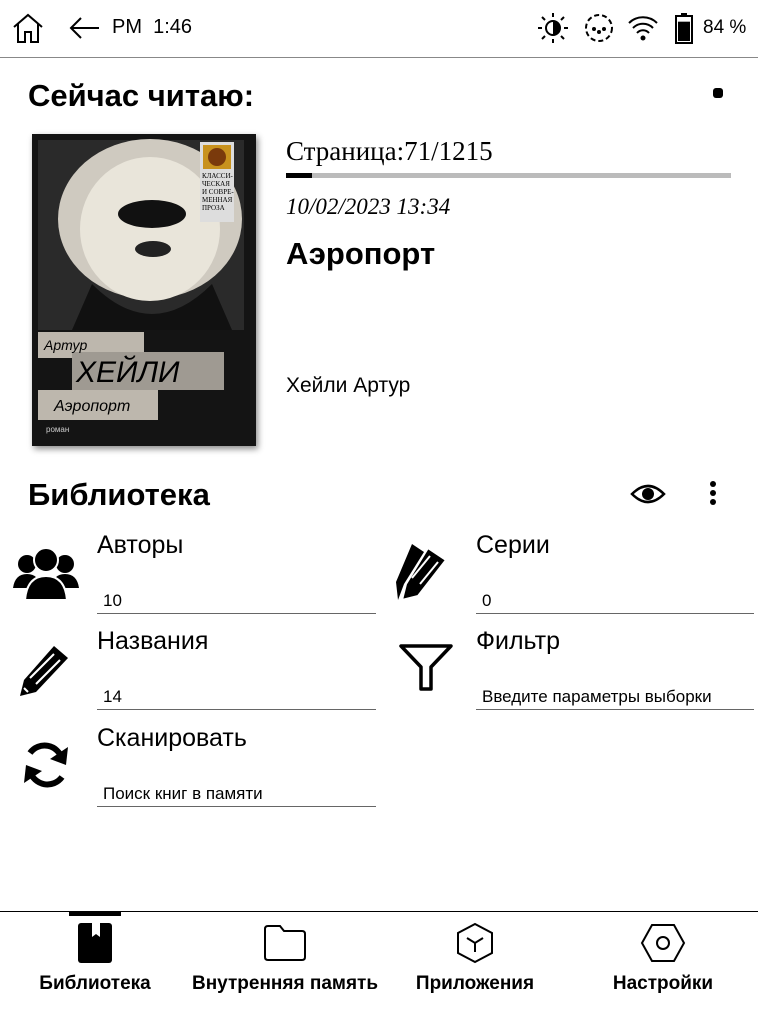 The height and width of the screenshot is (1025, 758). I want to click on filter-icon, so click(426, 668).